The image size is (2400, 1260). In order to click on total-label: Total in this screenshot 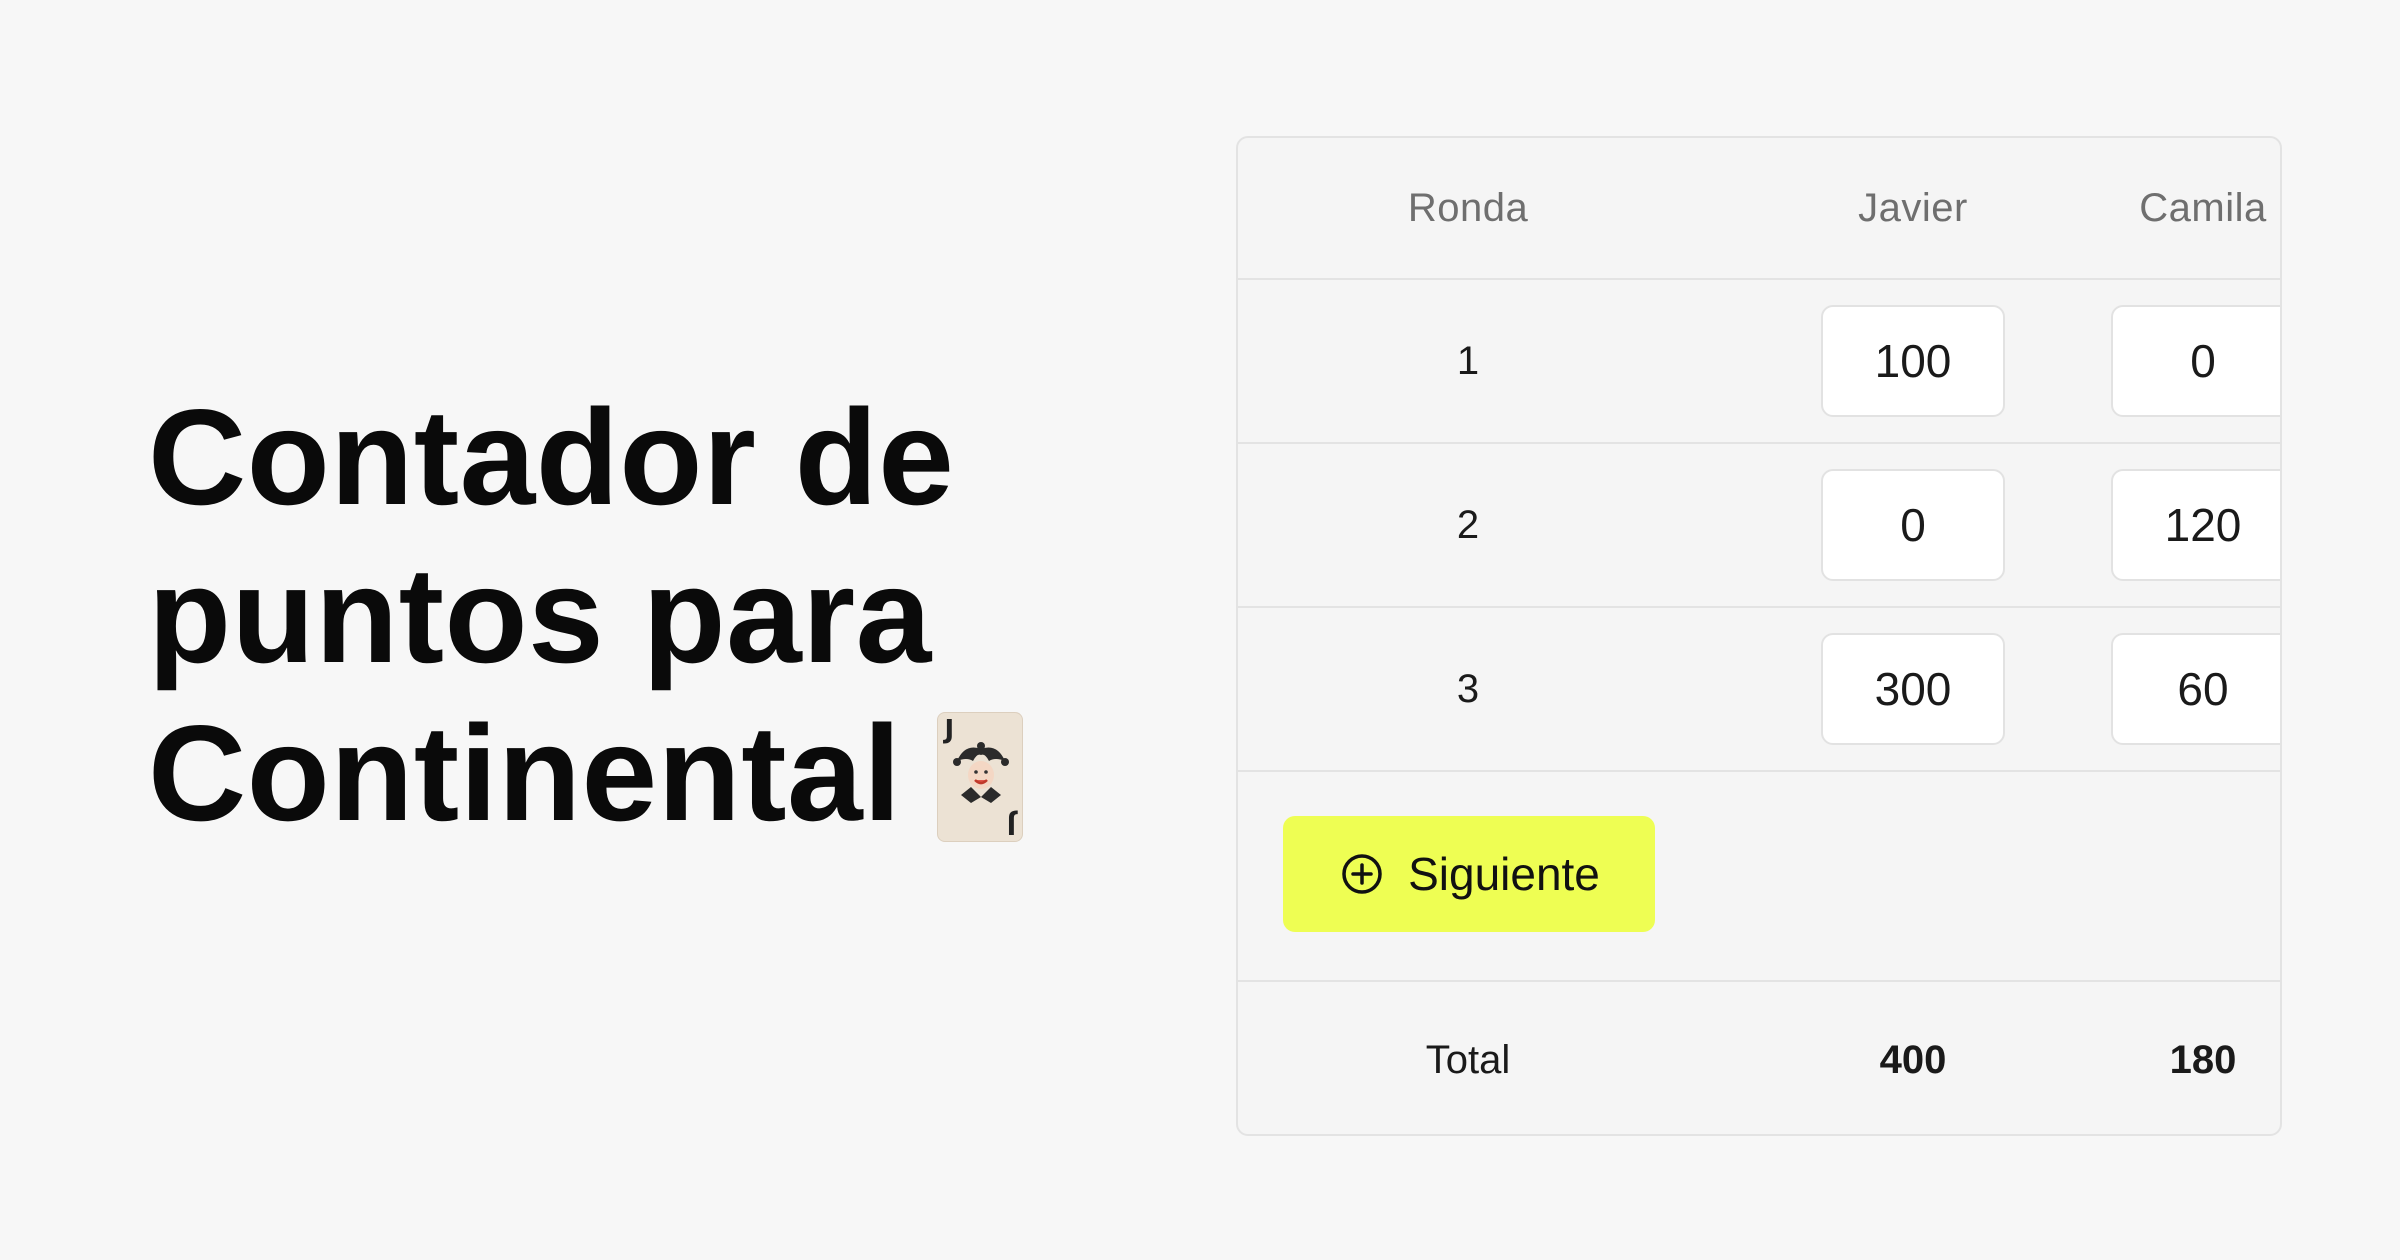, I will do `click(1468, 1059)`.